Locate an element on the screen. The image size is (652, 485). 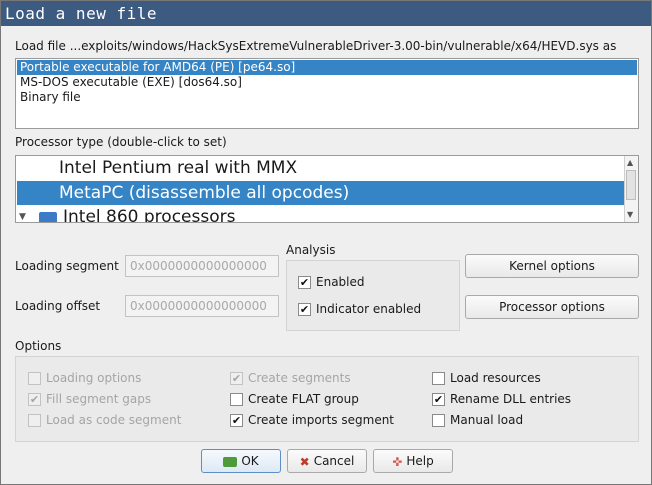
loading-segment-label: Loading segment is located at coordinates (67, 266).